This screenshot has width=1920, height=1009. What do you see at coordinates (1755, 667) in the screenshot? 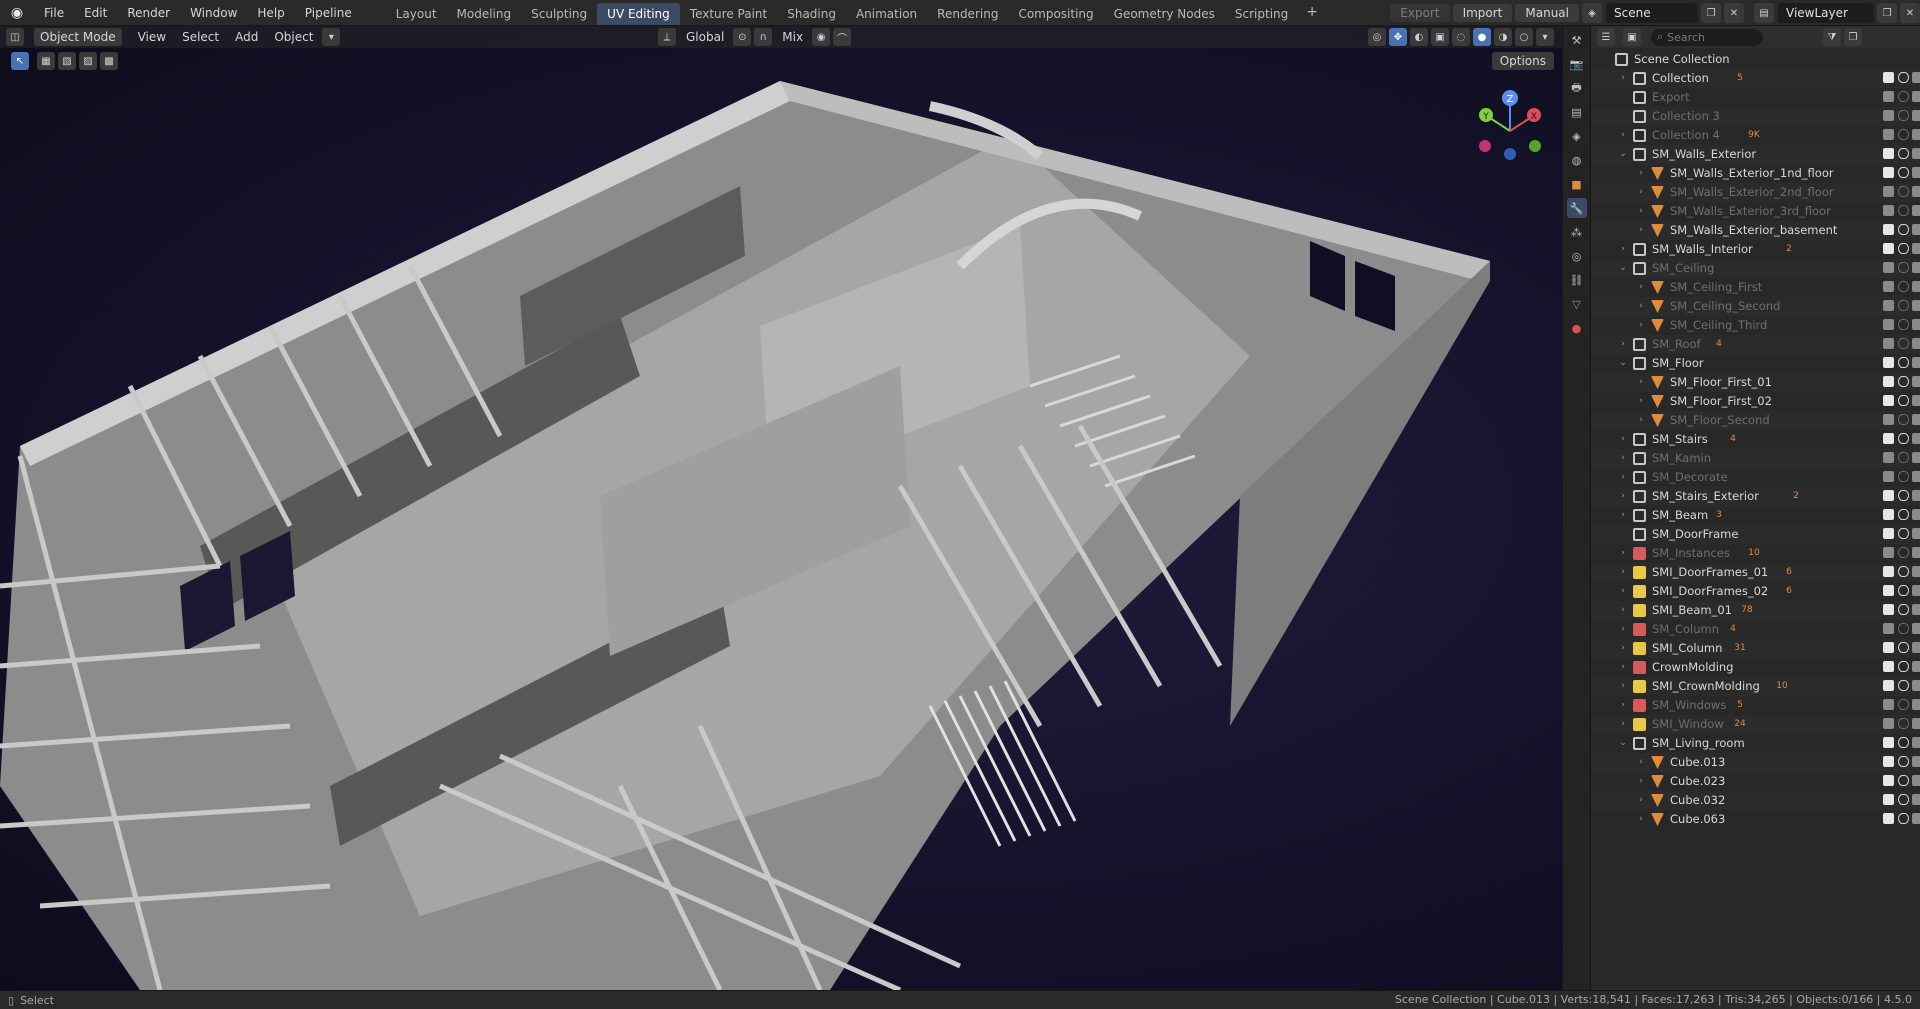
I see `outliner-row: › CrownMolding` at bounding box center [1755, 667].